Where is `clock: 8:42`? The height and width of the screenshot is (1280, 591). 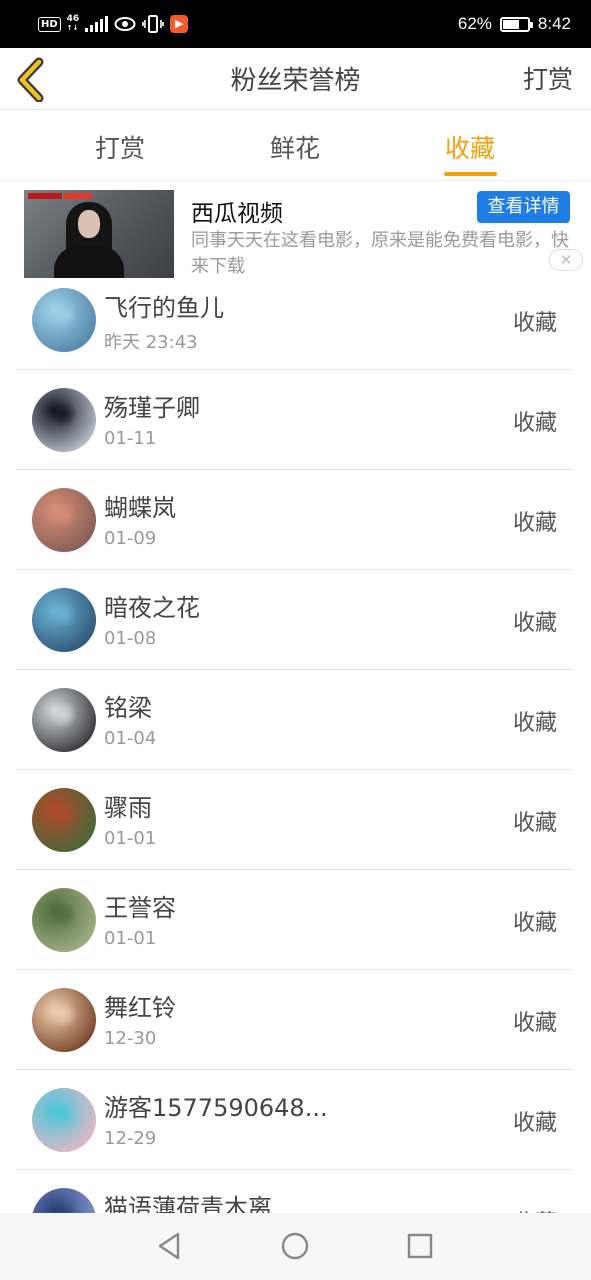 clock: 8:42 is located at coordinates (554, 23).